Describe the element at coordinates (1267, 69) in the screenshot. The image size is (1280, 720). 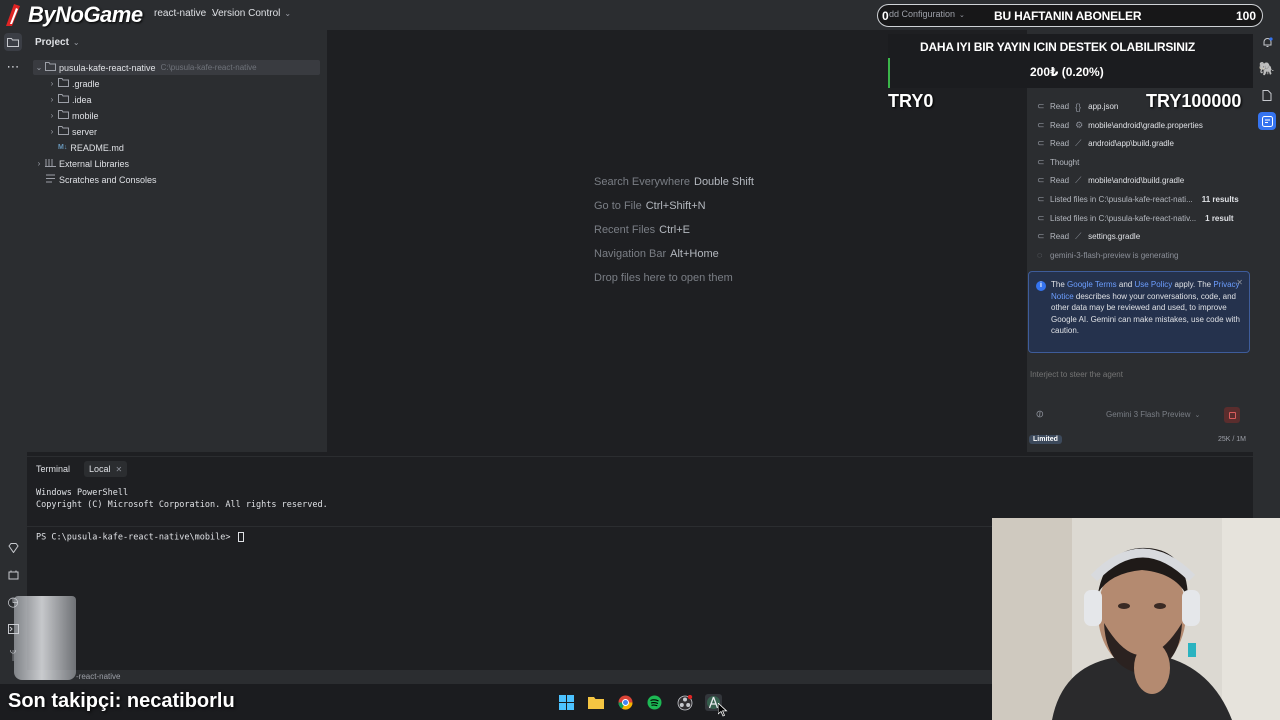
I see `gradle-elephant-icon: 🐘` at that location.